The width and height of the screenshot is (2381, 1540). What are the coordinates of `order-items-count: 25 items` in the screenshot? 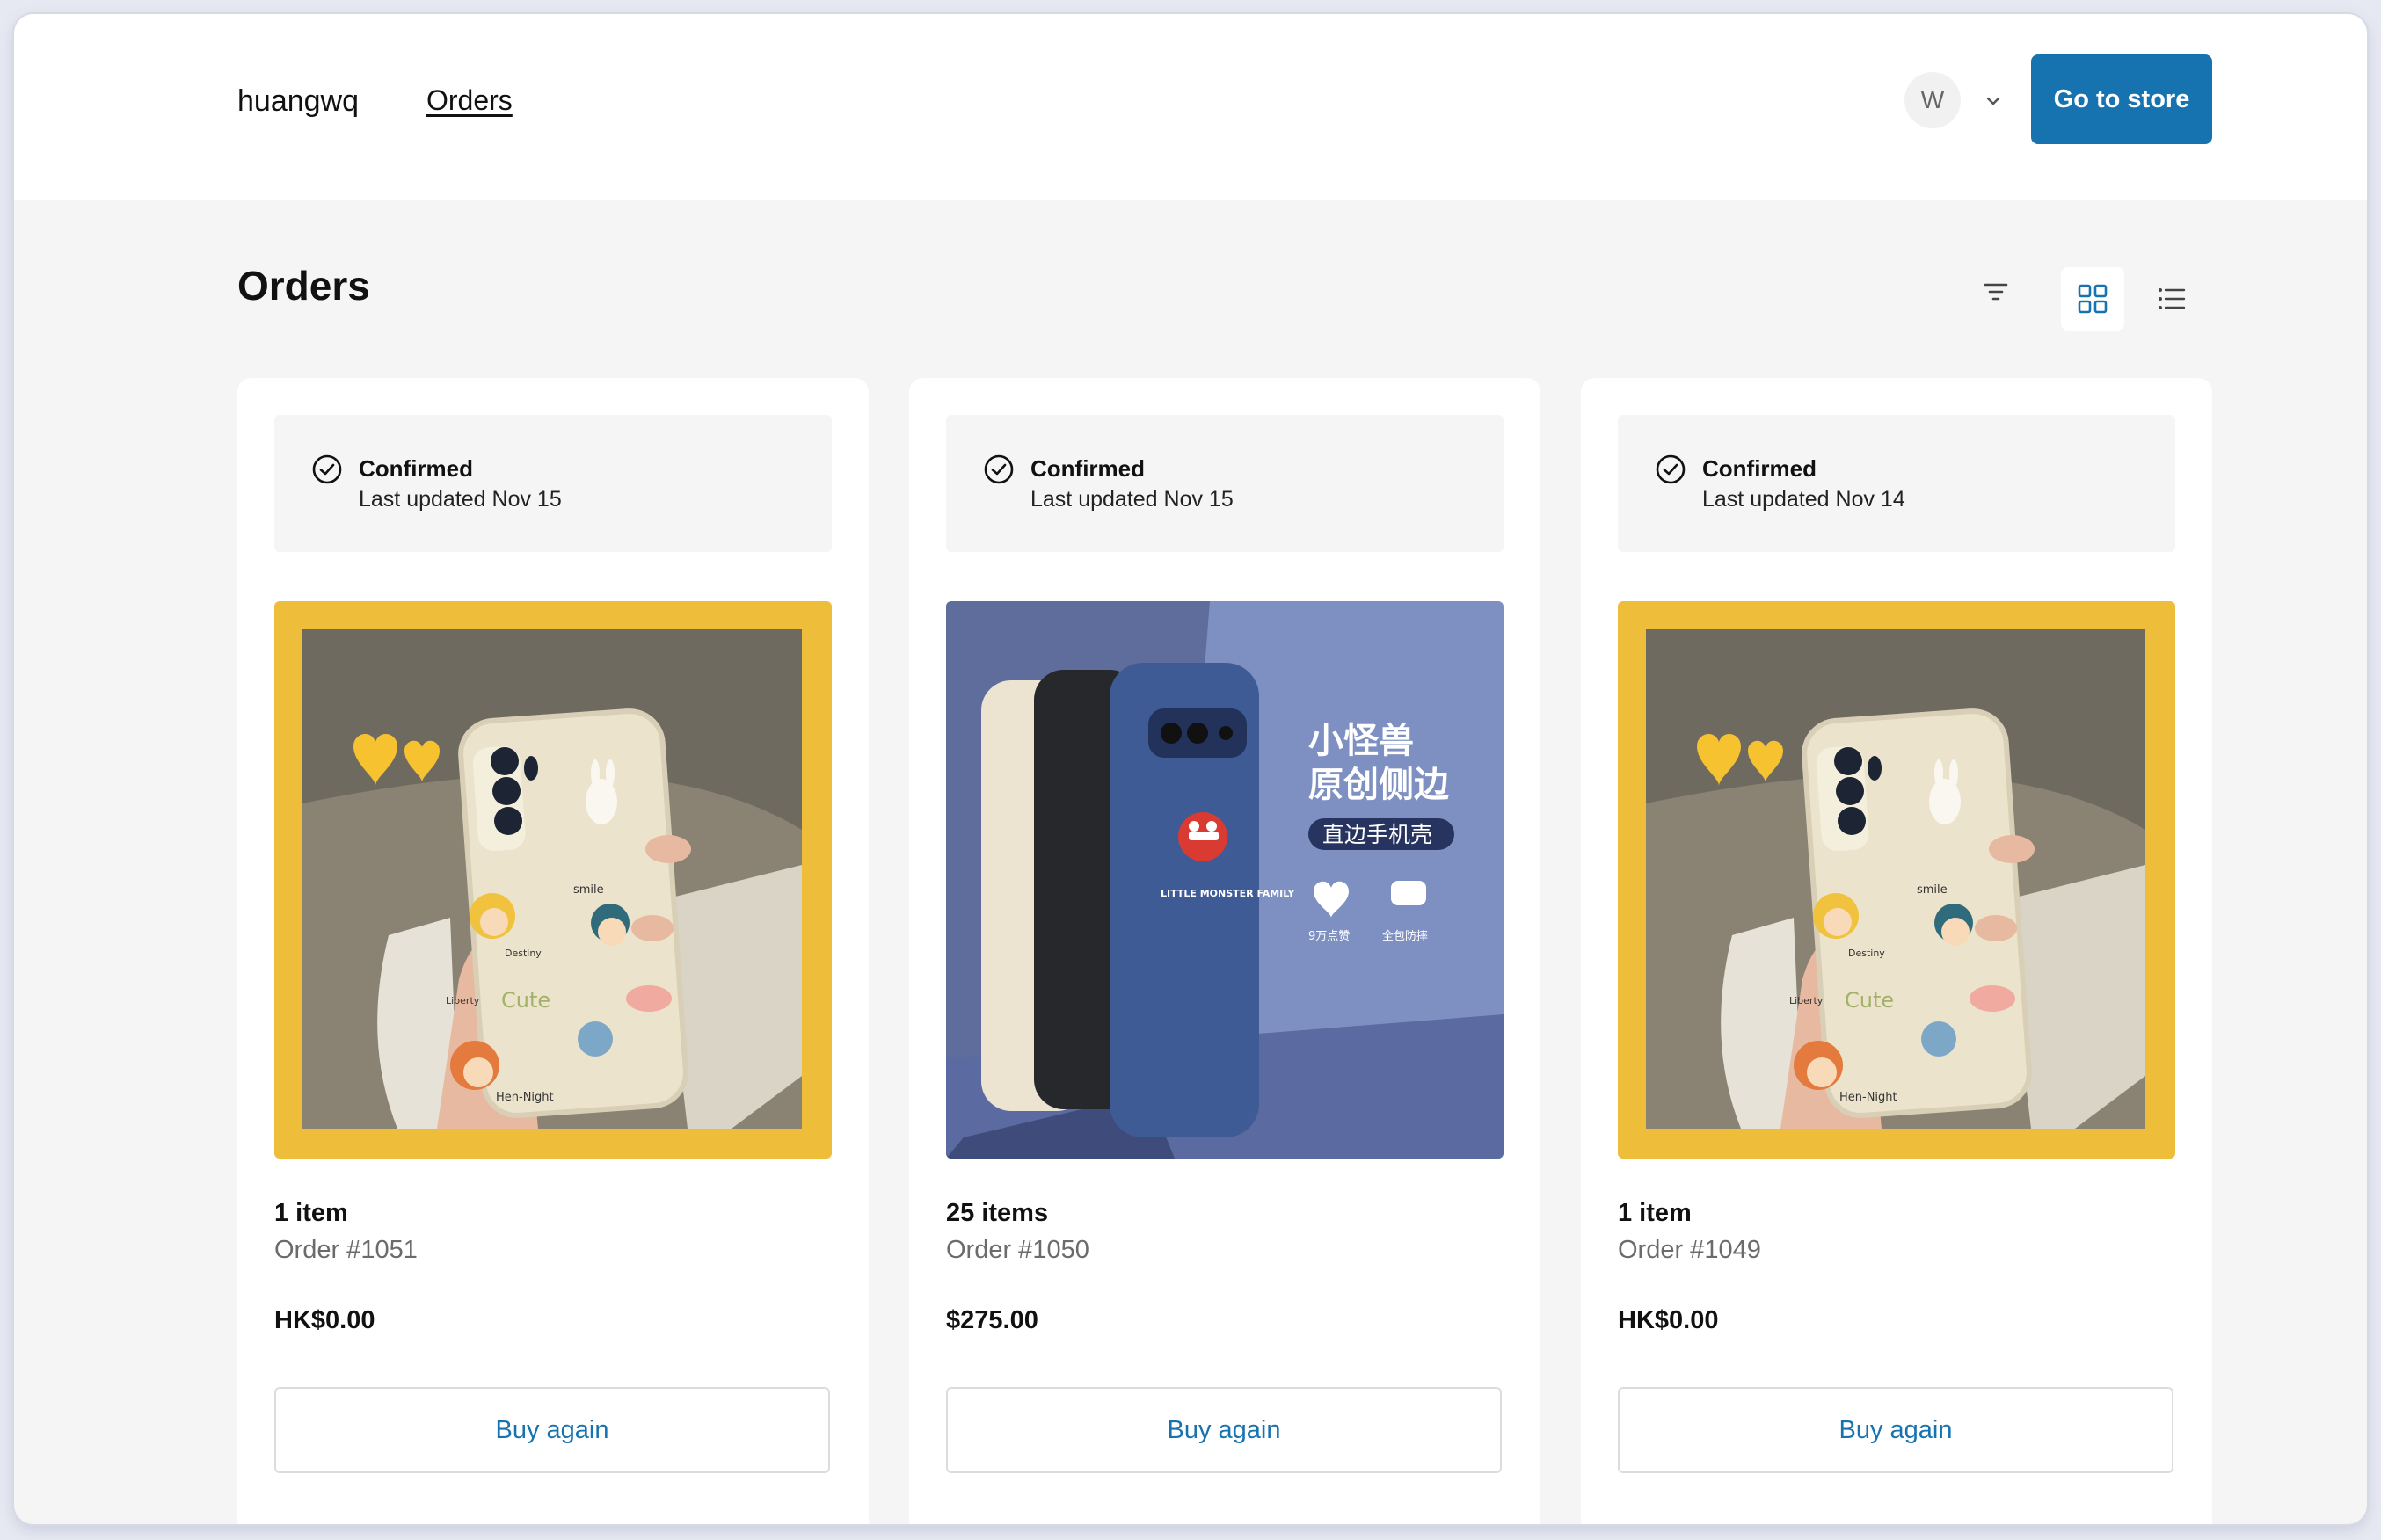 It's located at (997, 1213).